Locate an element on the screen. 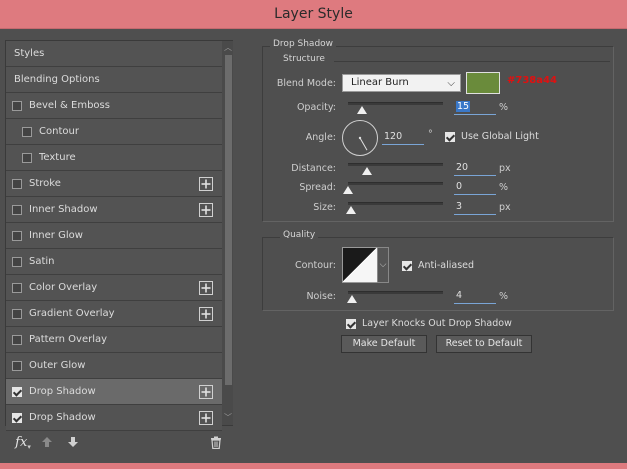 The height and width of the screenshot is (469, 627). list-item-bevel-emboss: Bevel & Emboss is located at coordinates (114, 106).